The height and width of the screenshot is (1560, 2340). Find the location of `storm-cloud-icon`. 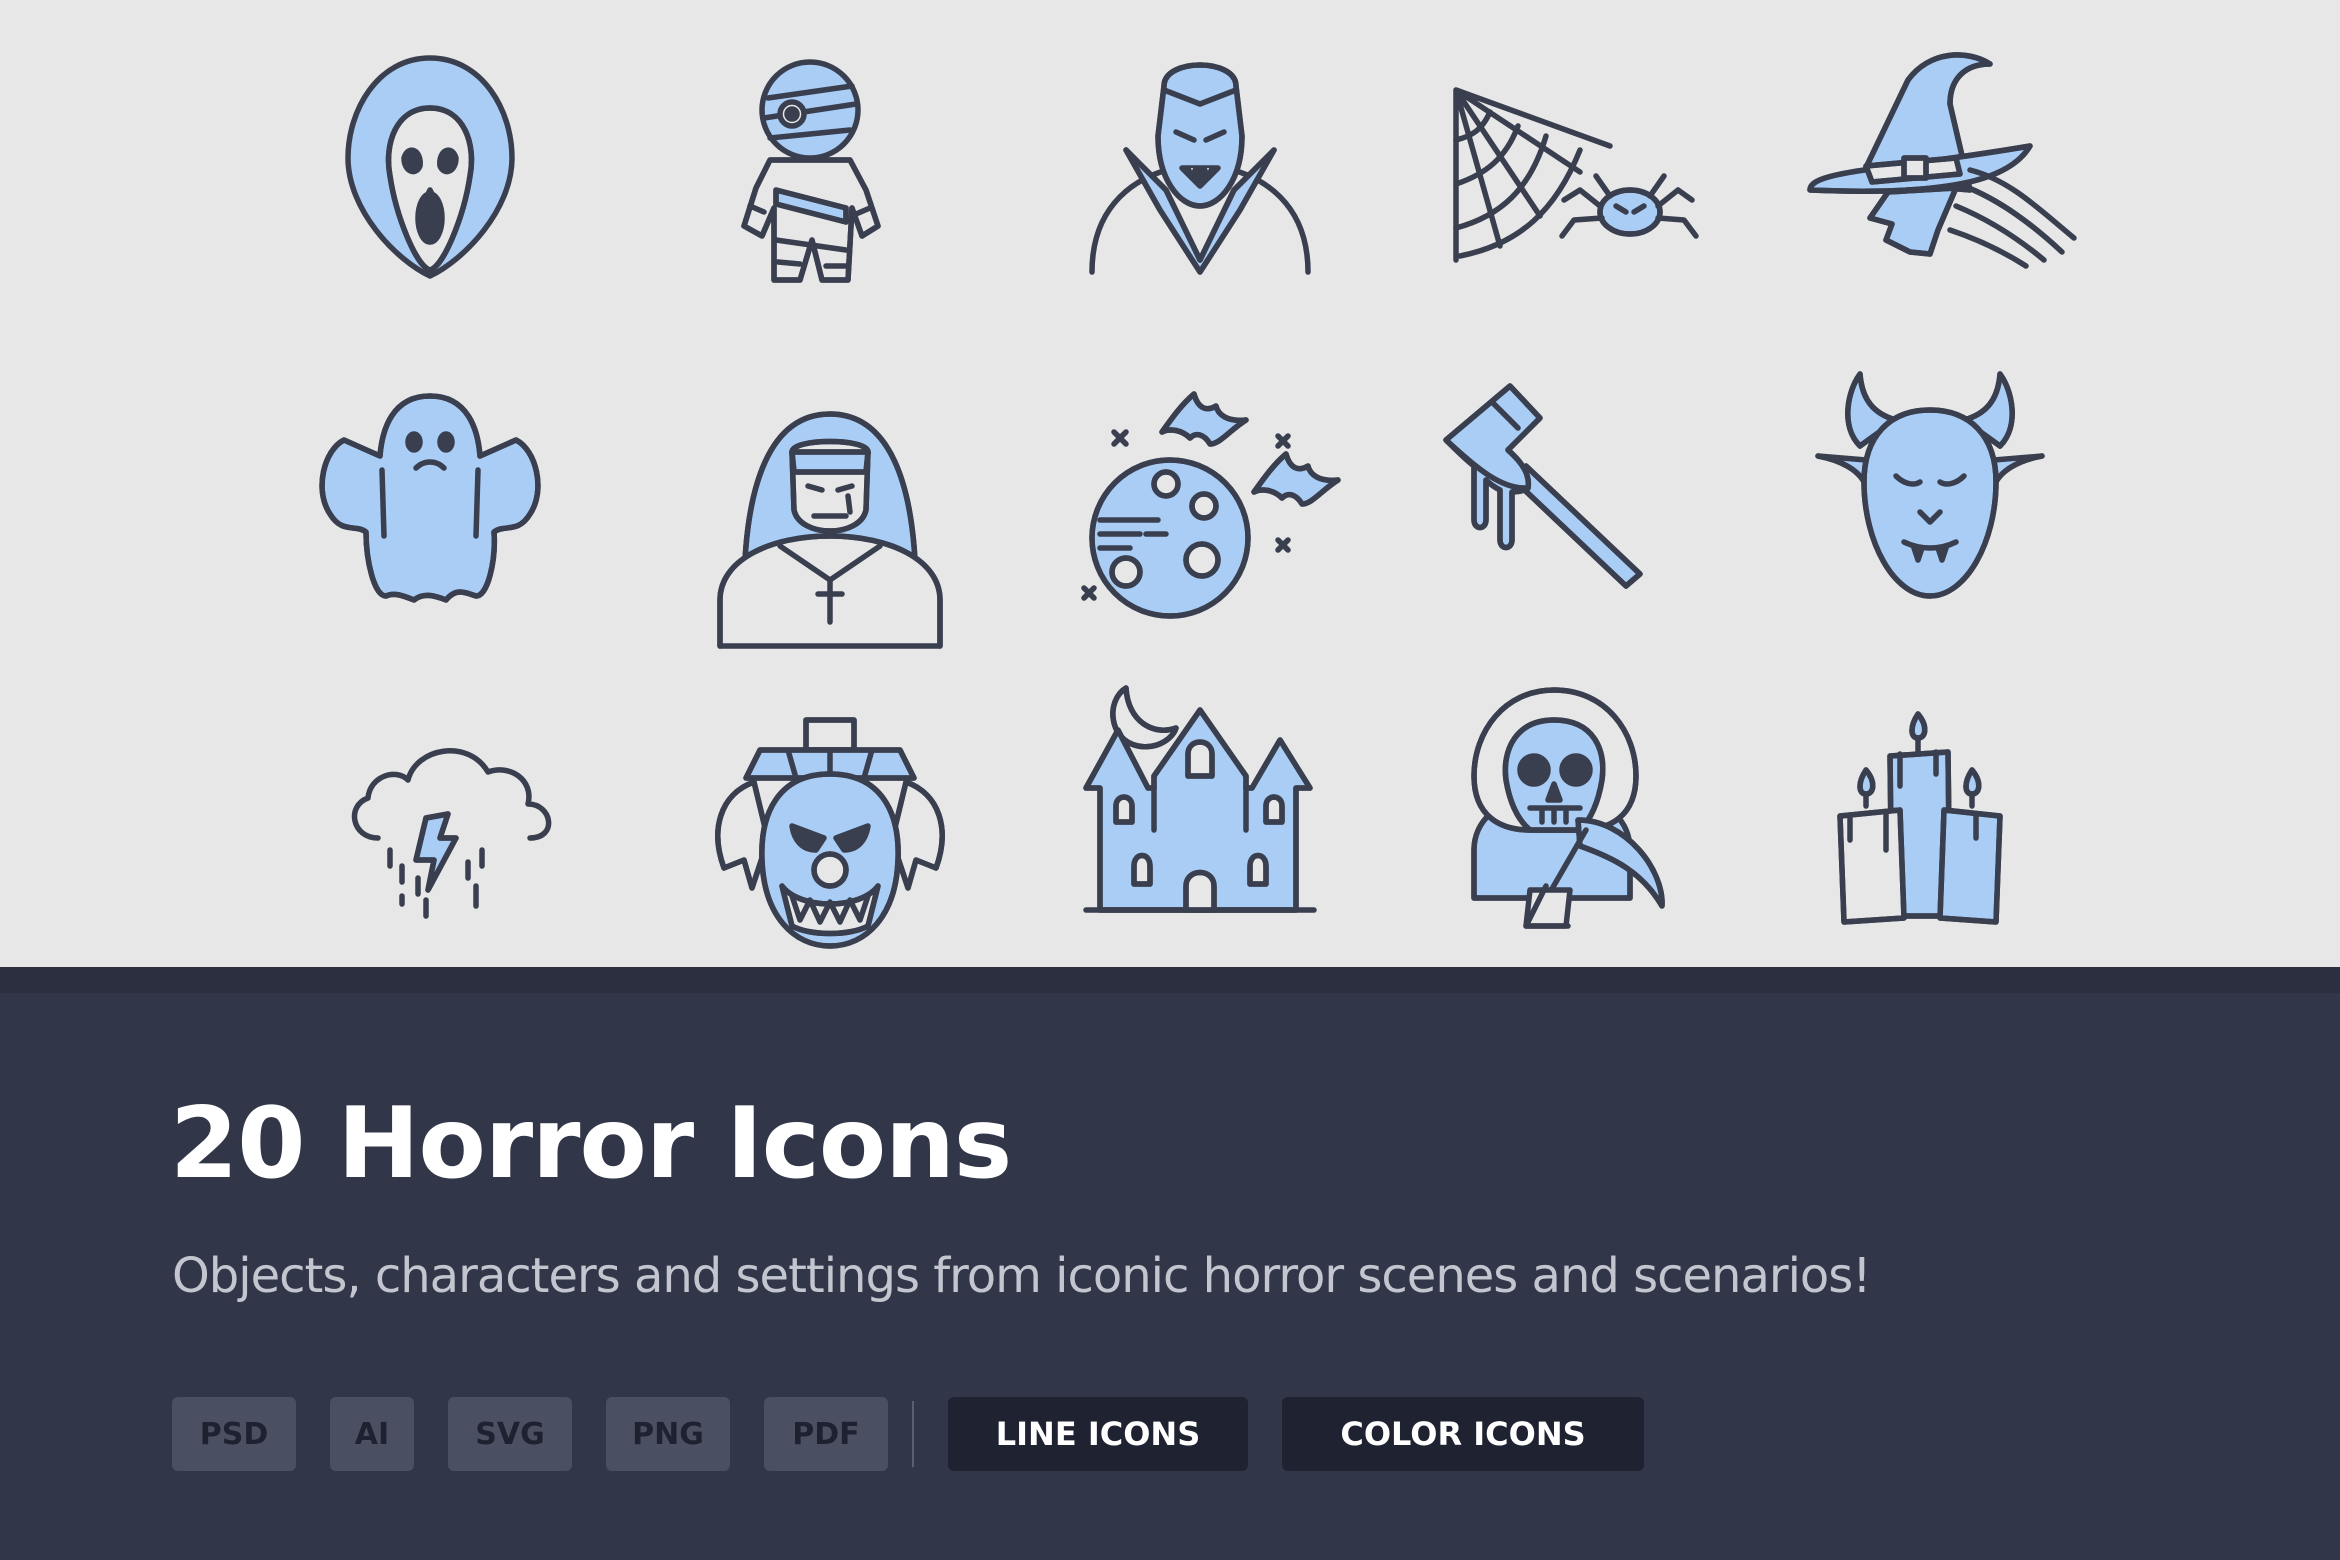

storm-cloud-icon is located at coordinates (460, 840).